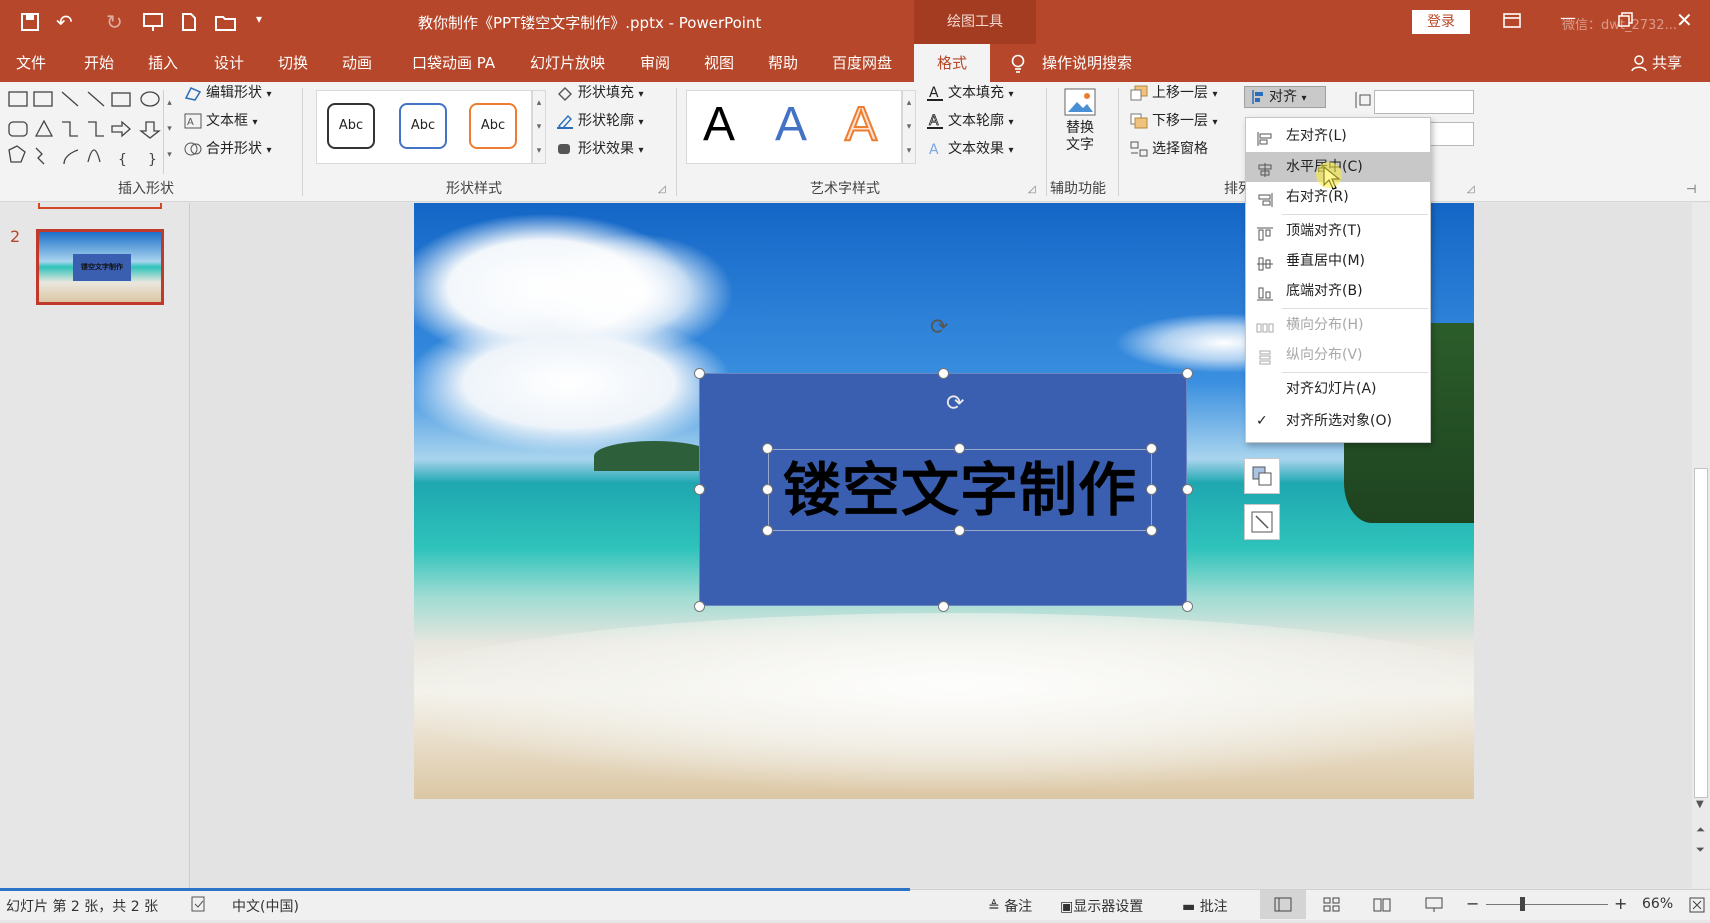  I want to click on close-icon: ✕, so click(1684, 20).